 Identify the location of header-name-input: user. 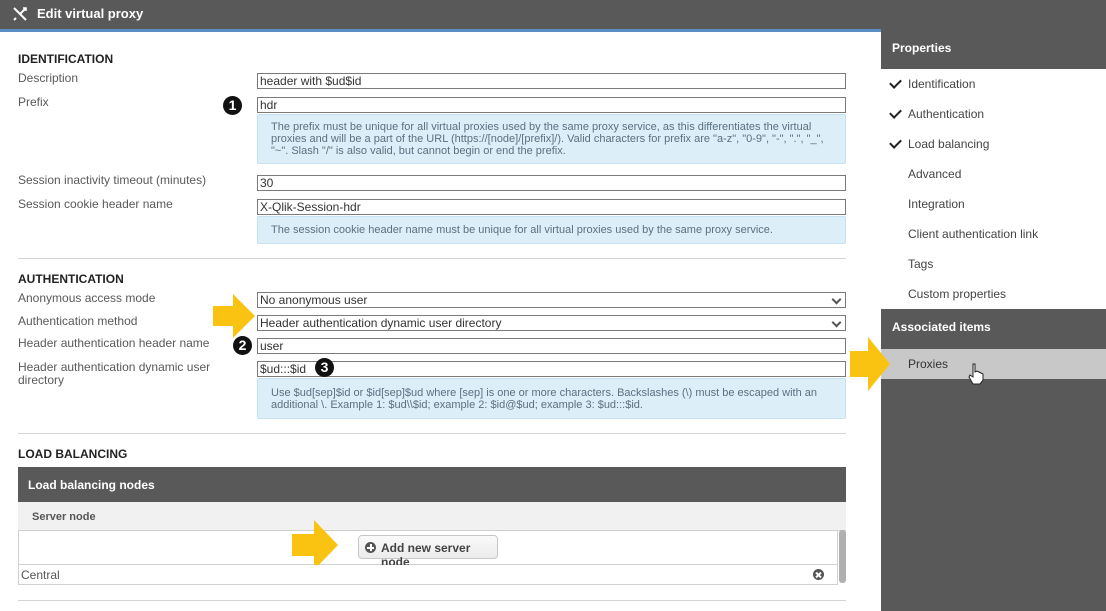
(551, 346).